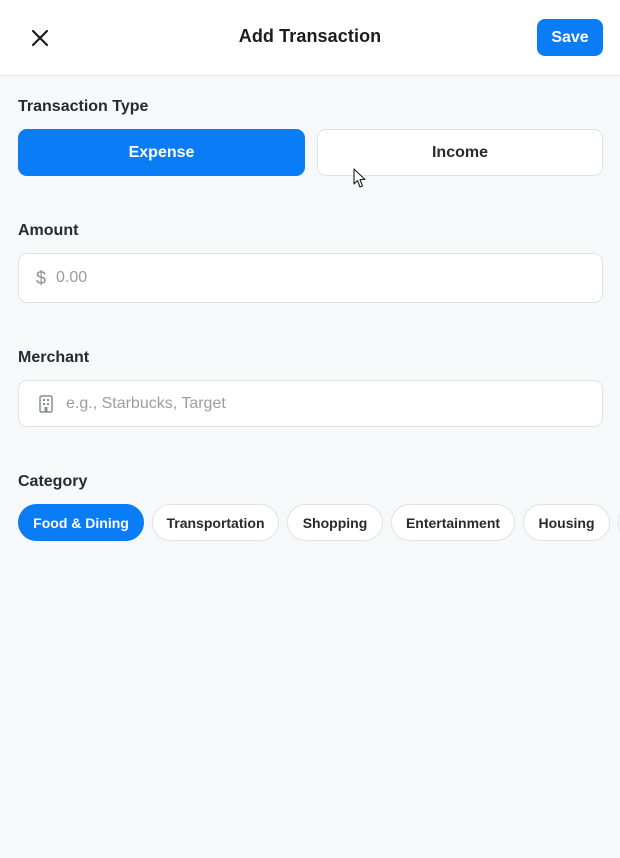 The image size is (620, 858). Describe the element at coordinates (215, 522) in the screenshot. I see `category-chip-transportation: Transportation` at that location.